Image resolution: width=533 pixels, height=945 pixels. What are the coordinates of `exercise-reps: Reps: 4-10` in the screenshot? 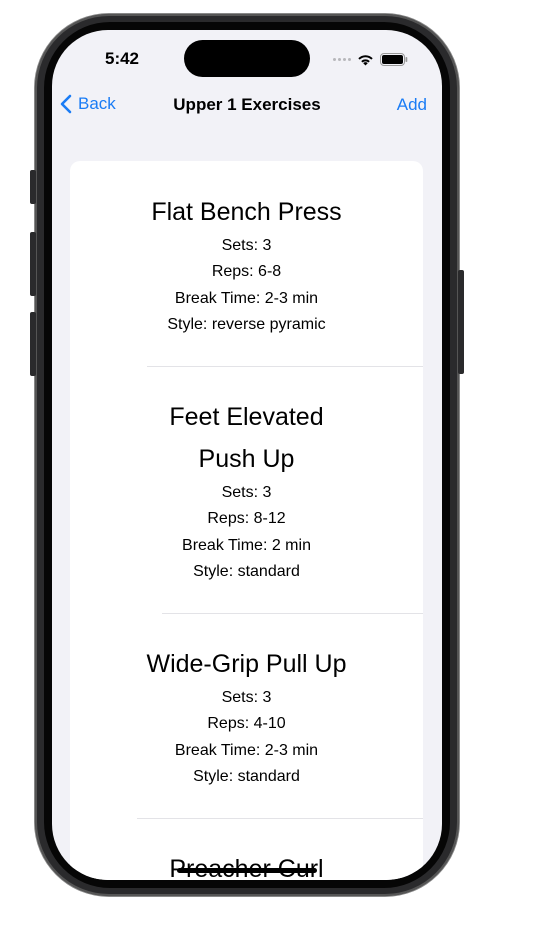 It's located at (246, 724).